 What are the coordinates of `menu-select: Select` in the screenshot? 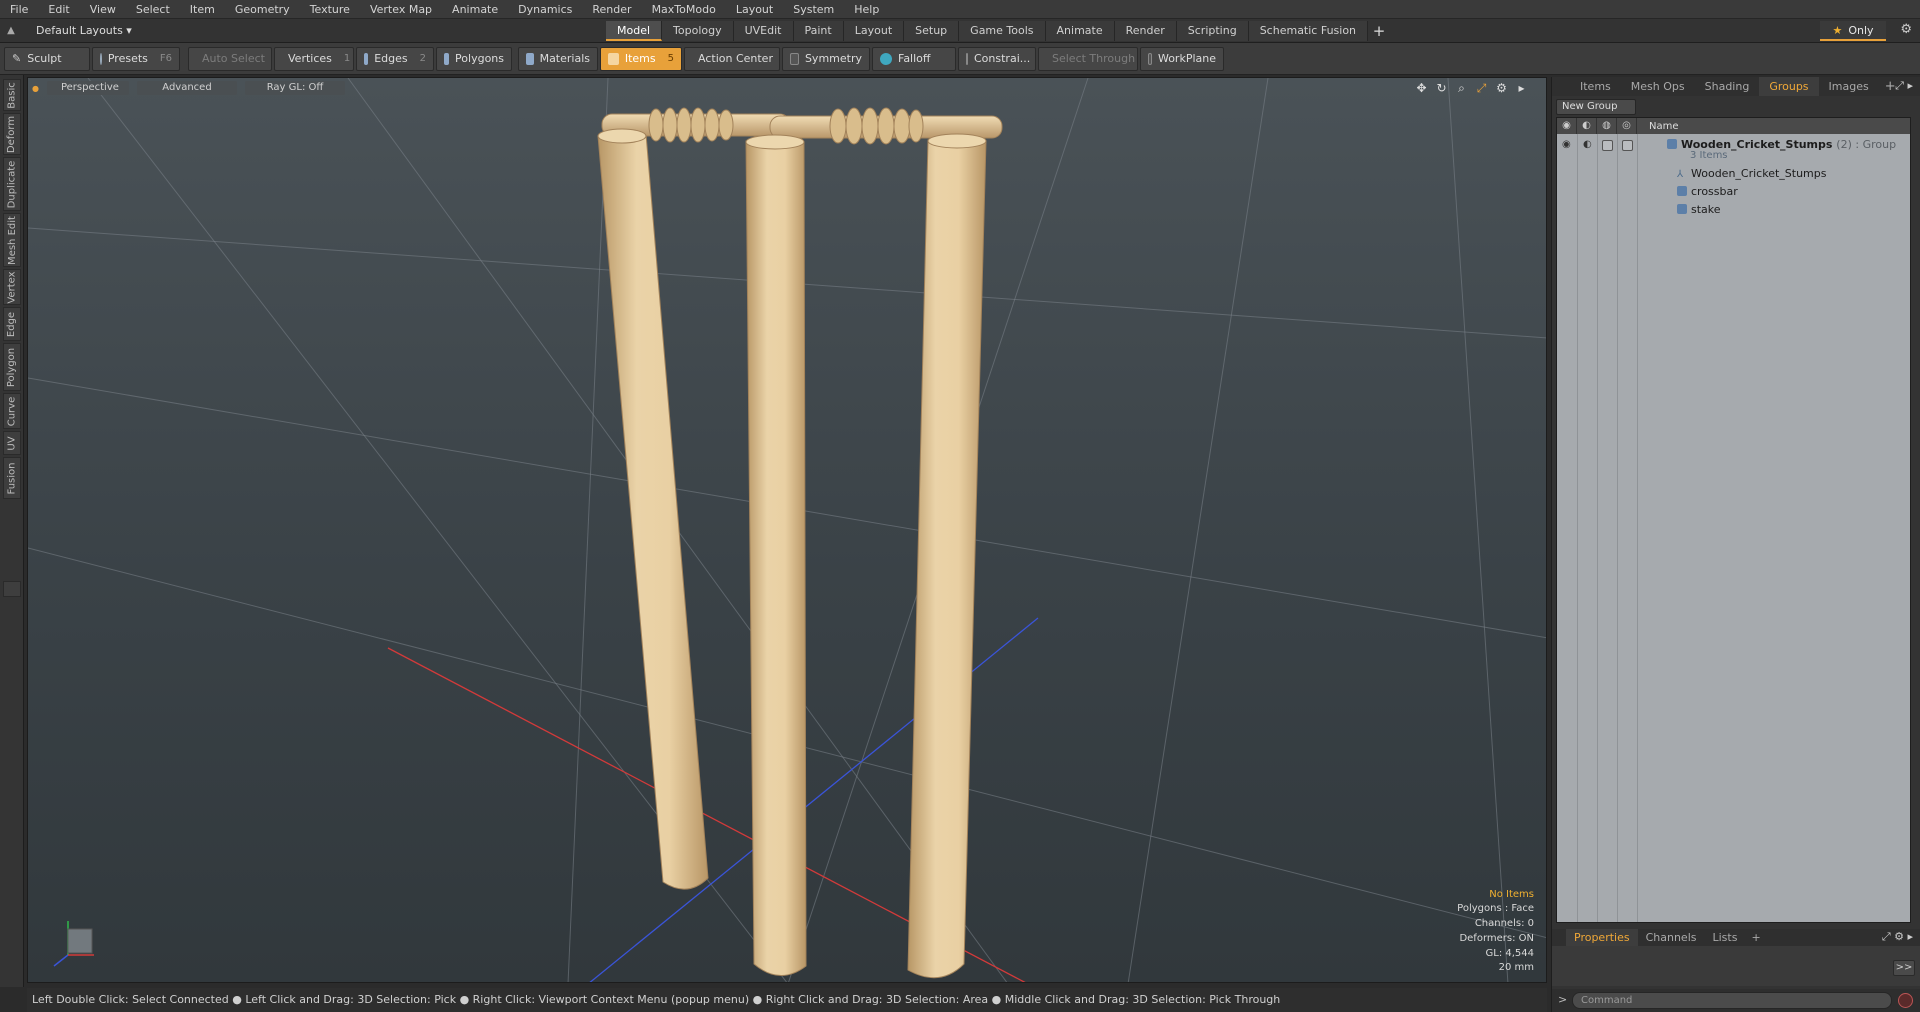 It's located at (153, 9).